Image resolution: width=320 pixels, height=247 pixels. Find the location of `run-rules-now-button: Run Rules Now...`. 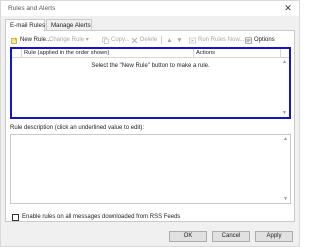

run-rules-now-button: Run Rules Now... is located at coordinates (216, 40).